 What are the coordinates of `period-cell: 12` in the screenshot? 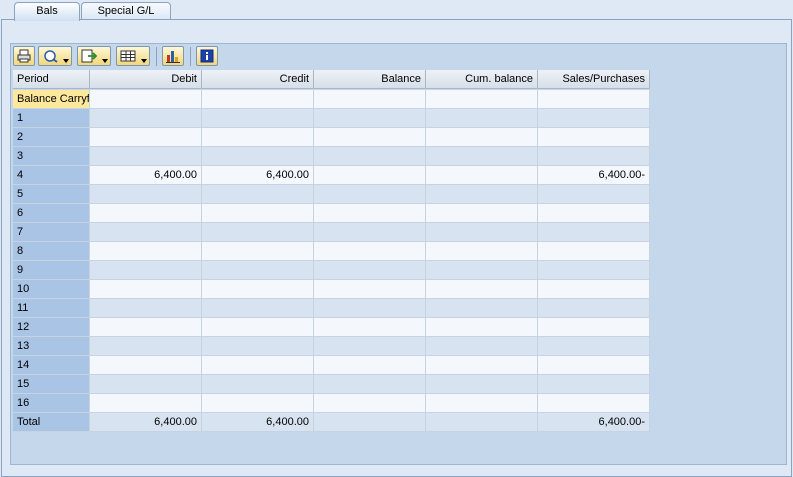 It's located at (51, 327).